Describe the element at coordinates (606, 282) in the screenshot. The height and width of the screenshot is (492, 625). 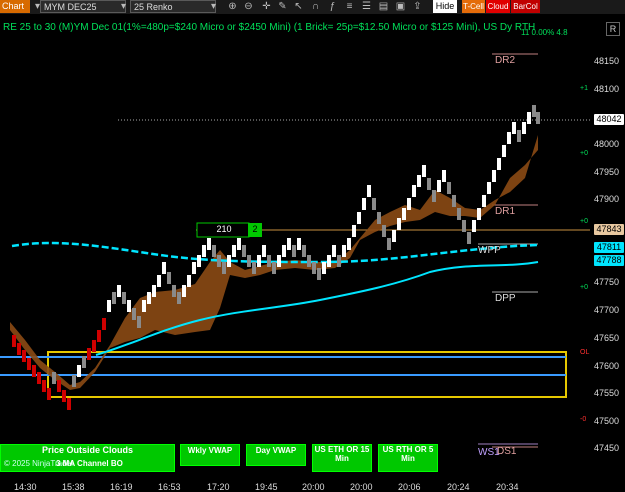
I see `price-tick: 47750` at that location.